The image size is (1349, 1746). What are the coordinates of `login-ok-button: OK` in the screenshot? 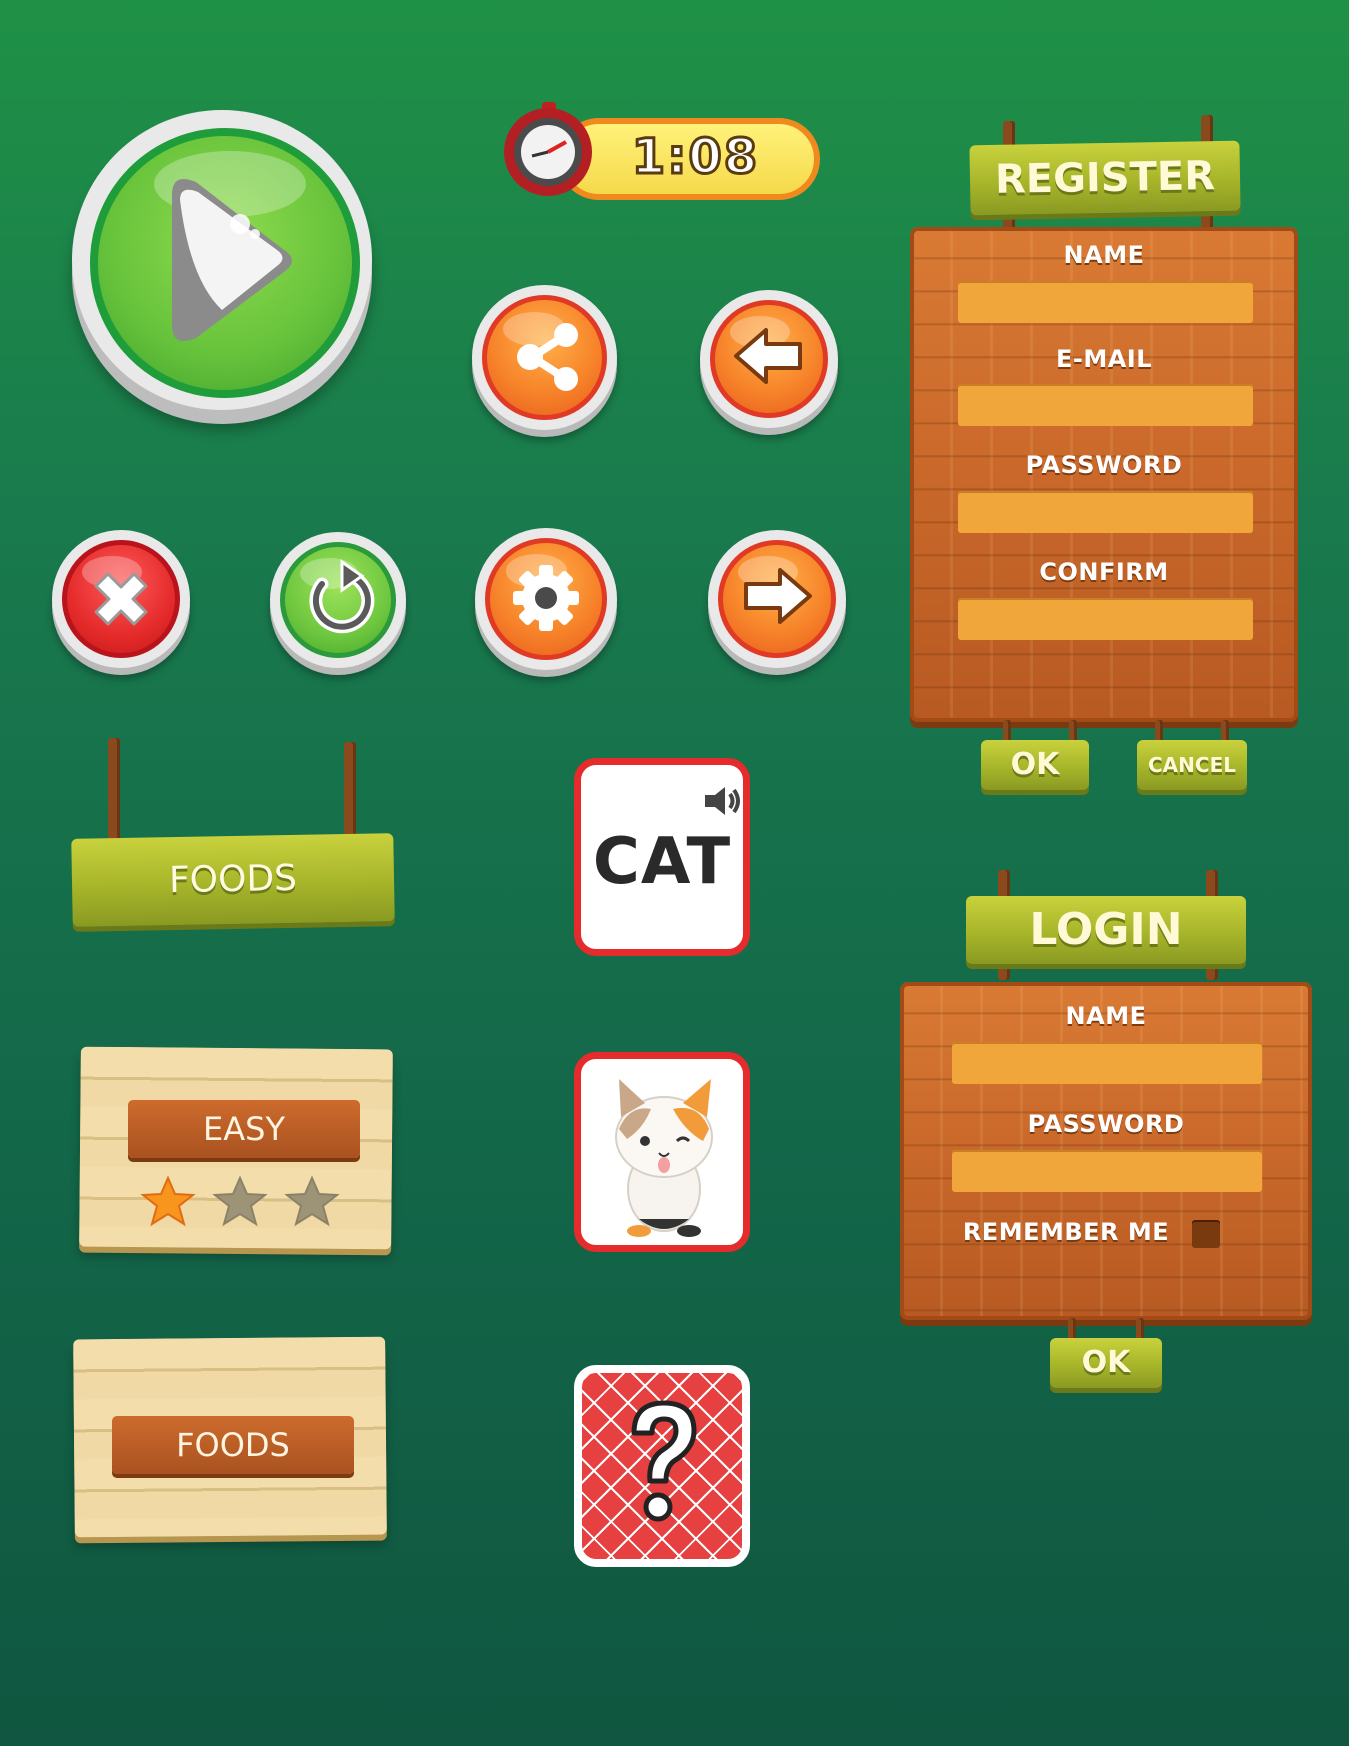 It's located at (1106, 1363).